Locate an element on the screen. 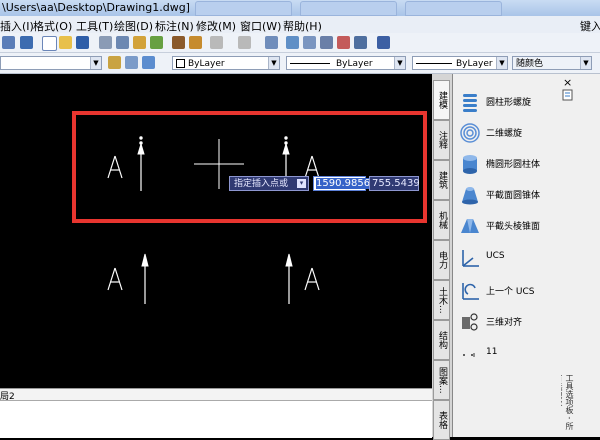  open-file-icon is located at coordinates (65, 42).